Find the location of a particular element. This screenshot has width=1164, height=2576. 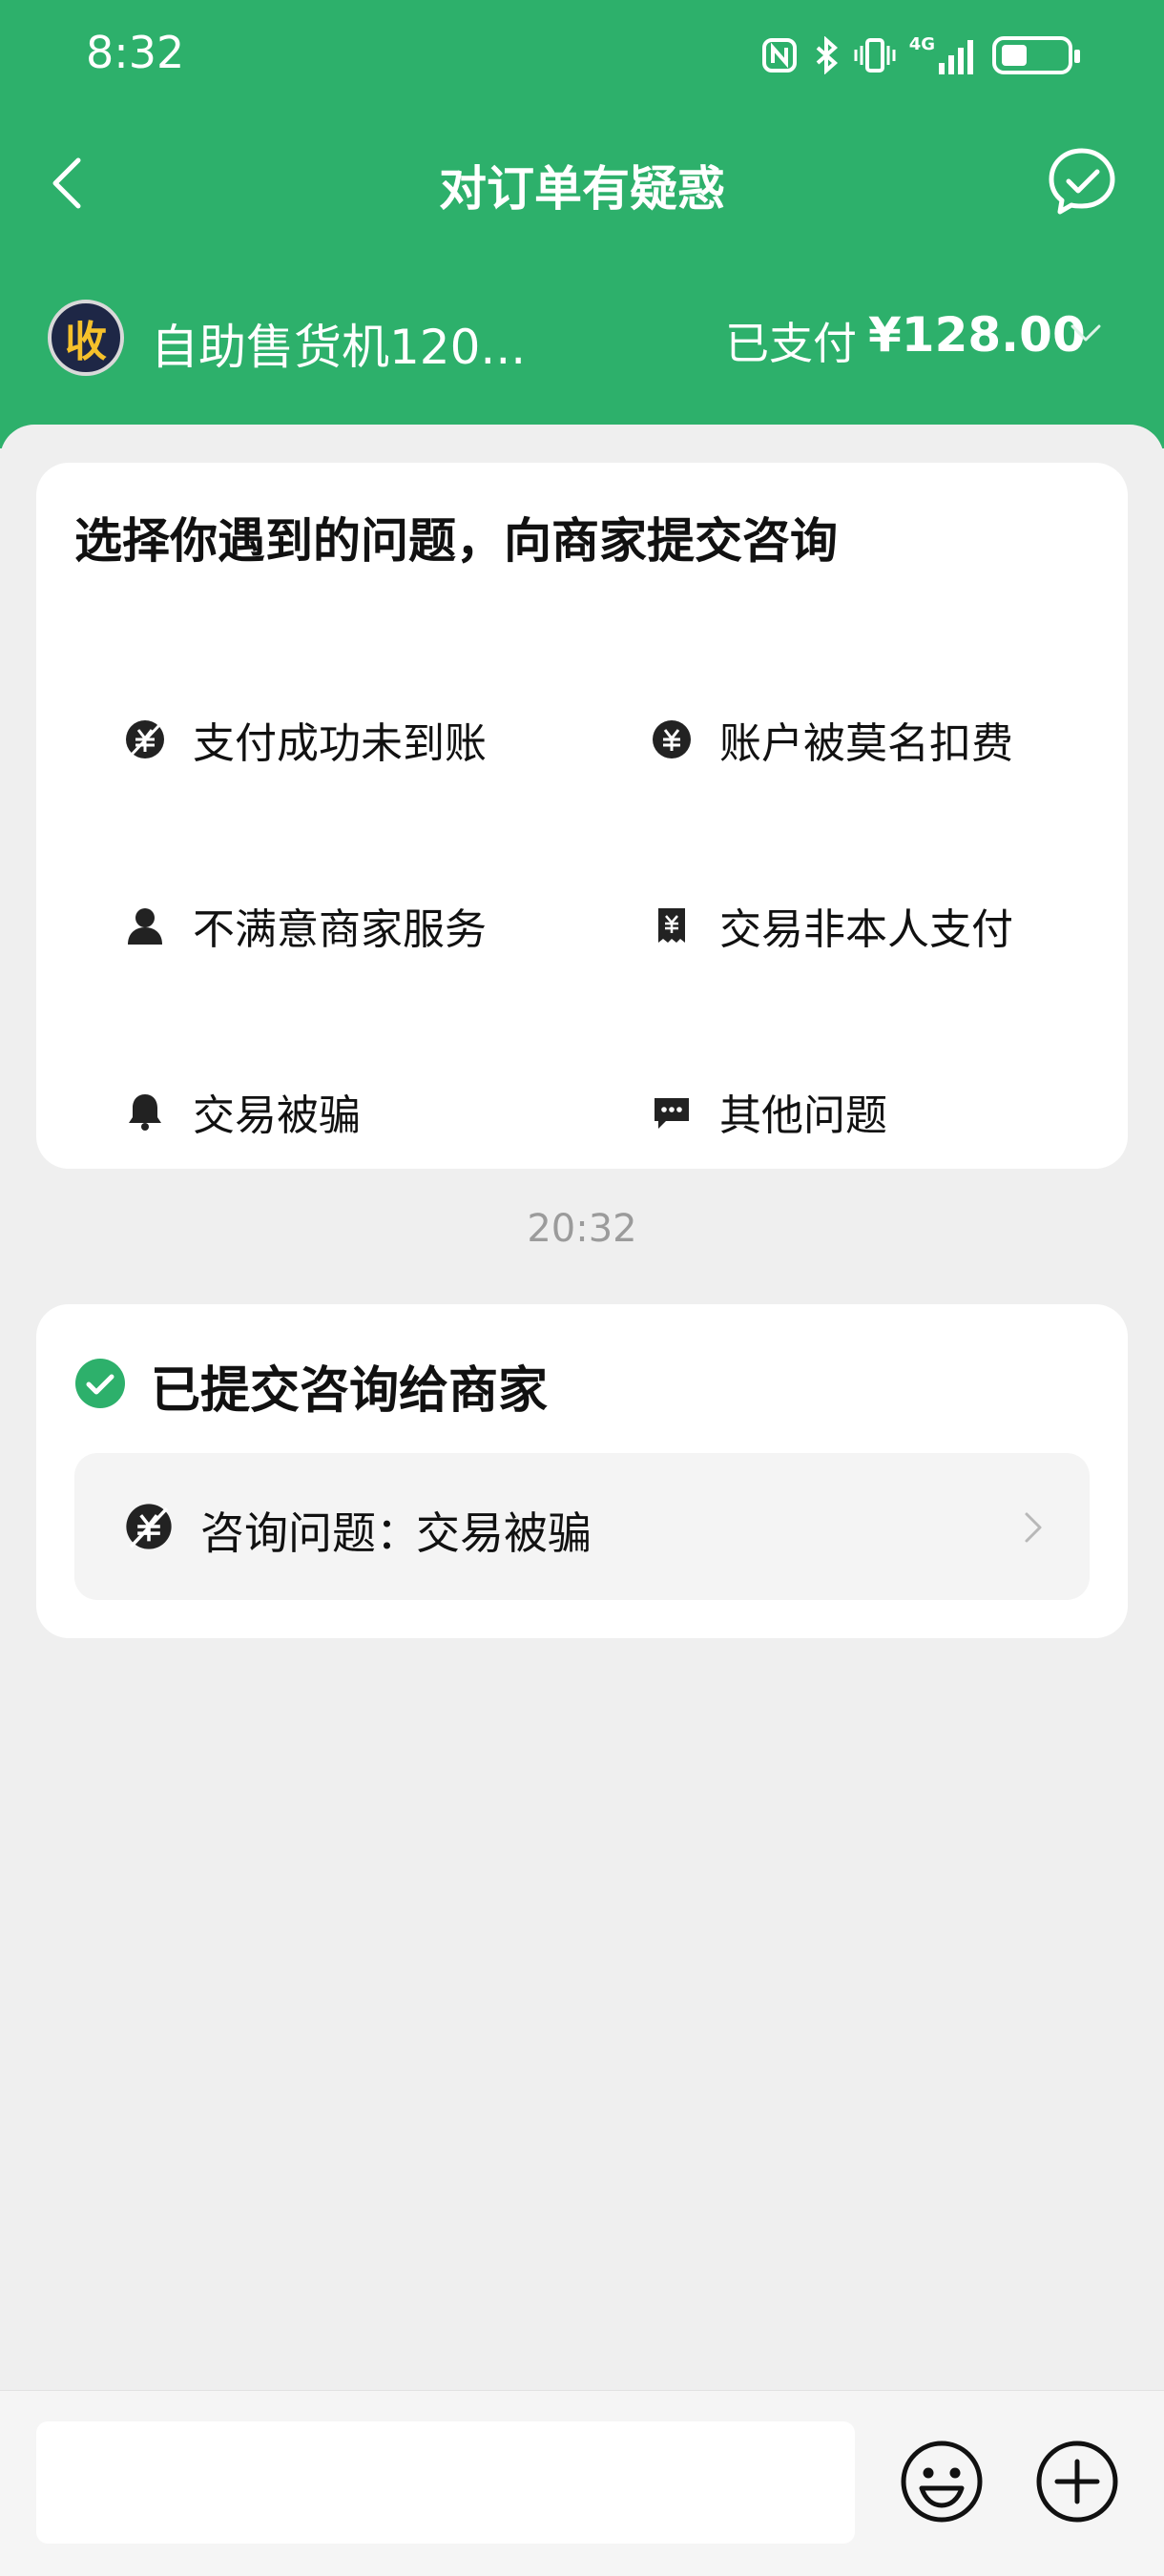

submitted-title: 已提交咨询给商家 is located at coordinates (350, 1391).